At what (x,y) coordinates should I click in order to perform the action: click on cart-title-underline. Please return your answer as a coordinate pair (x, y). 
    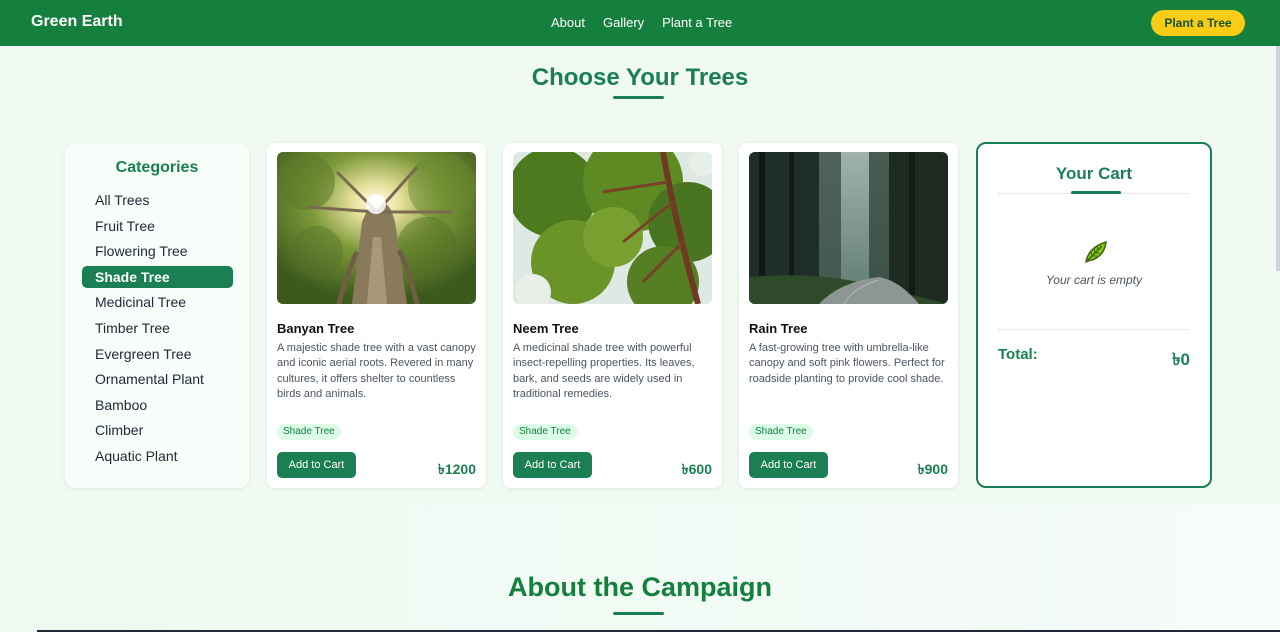
    Looking at the image, I should click on (1096, 192).